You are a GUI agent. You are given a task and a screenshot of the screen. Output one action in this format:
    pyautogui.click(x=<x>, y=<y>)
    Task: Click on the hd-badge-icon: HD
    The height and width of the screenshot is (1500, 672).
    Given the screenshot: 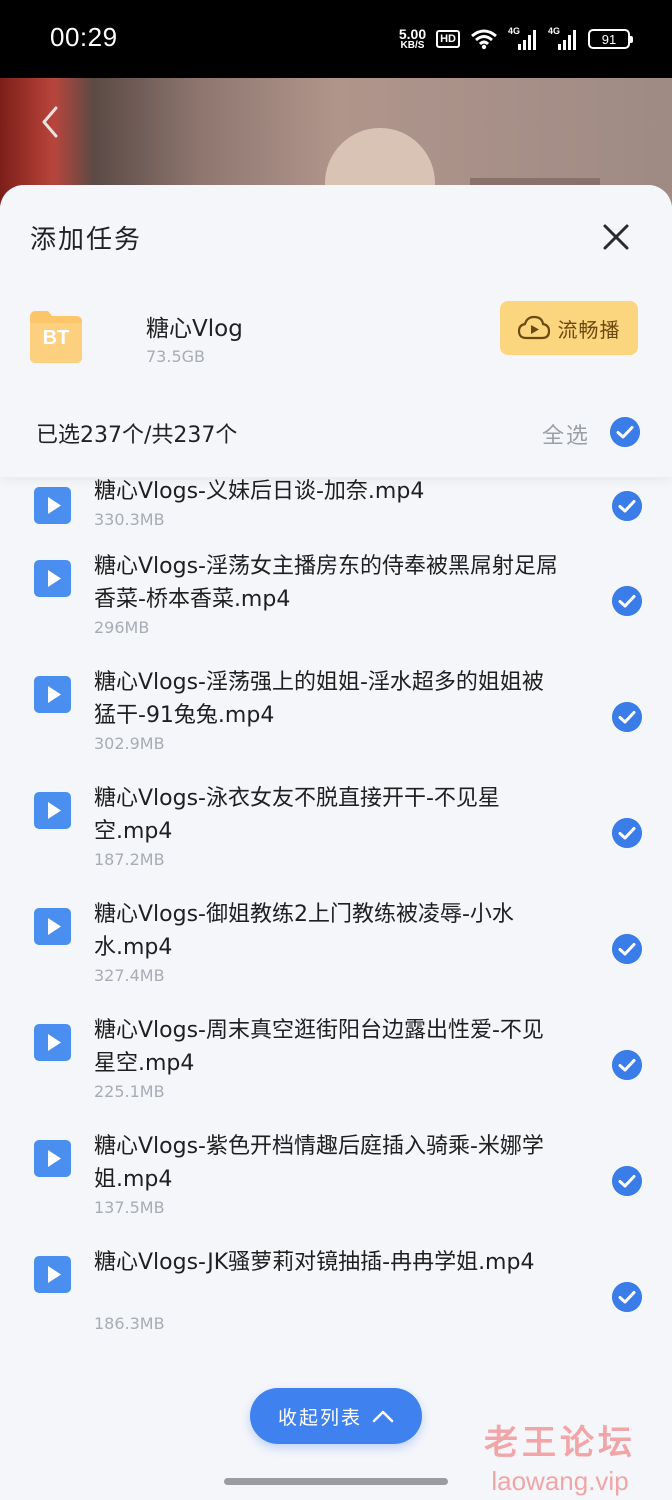 What is the action you would take?
    pyautogui.click(x=448, y=39)
    